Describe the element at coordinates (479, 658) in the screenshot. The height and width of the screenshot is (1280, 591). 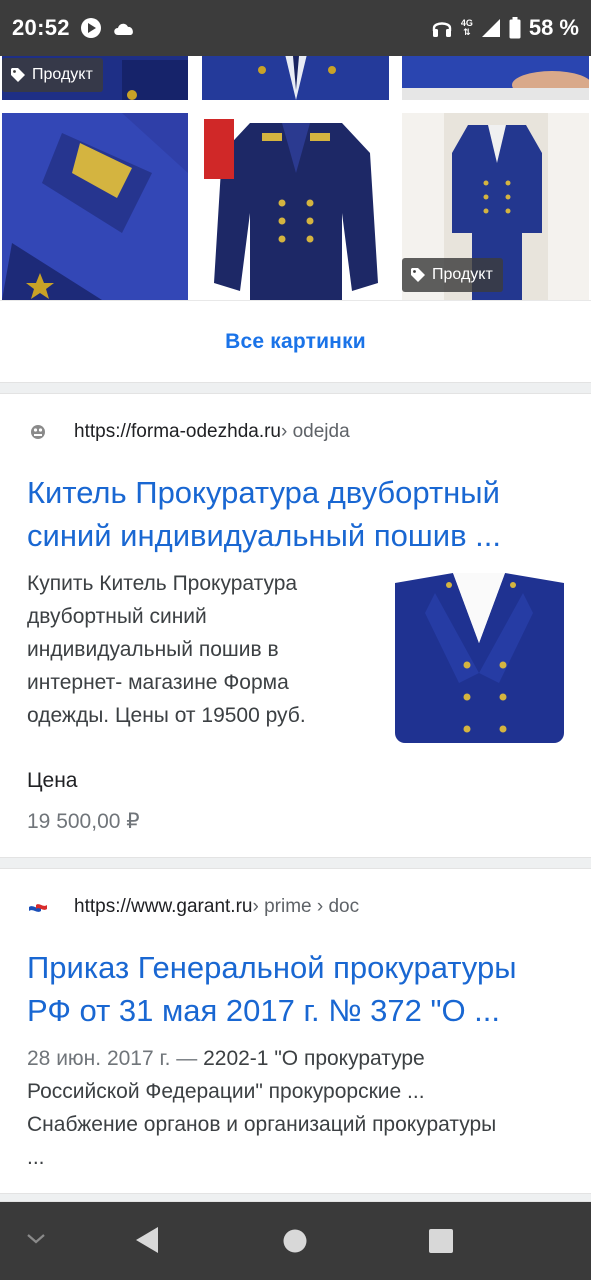
I see `result-thumbnail` at that location.